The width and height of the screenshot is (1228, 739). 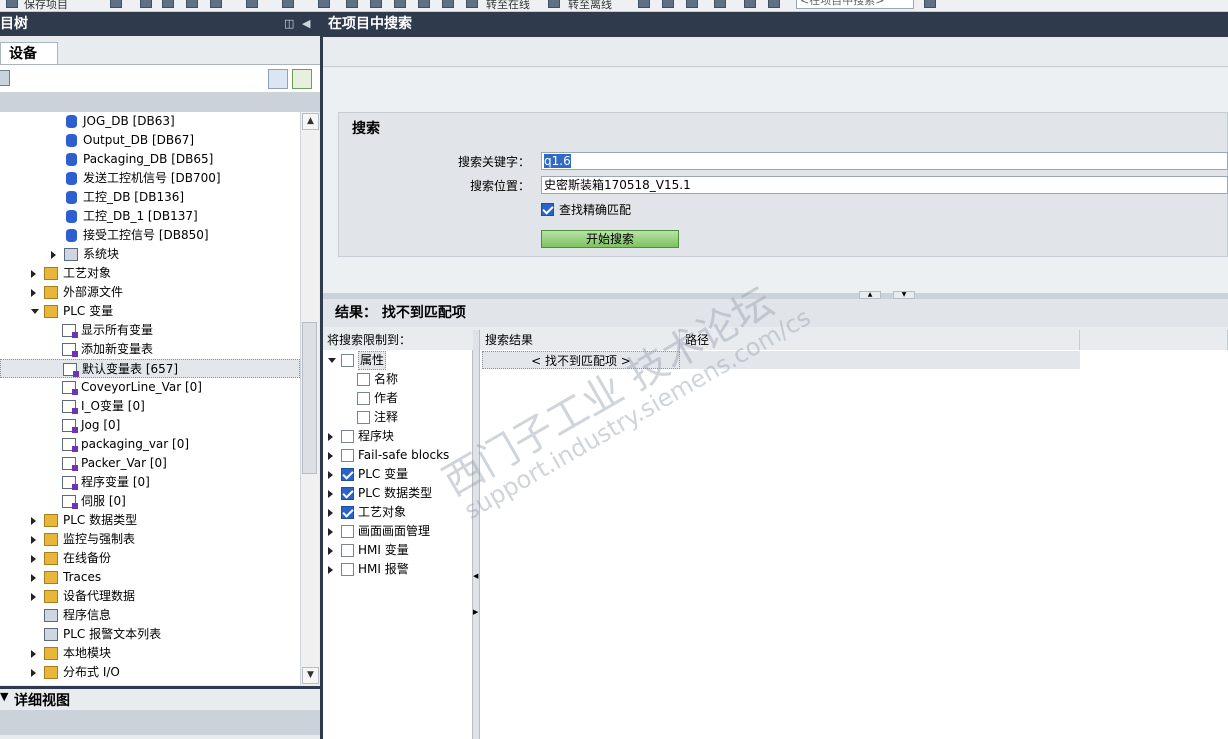 I want to click on filter-splitter: ◀ ▶, so click(x=476, y=534).